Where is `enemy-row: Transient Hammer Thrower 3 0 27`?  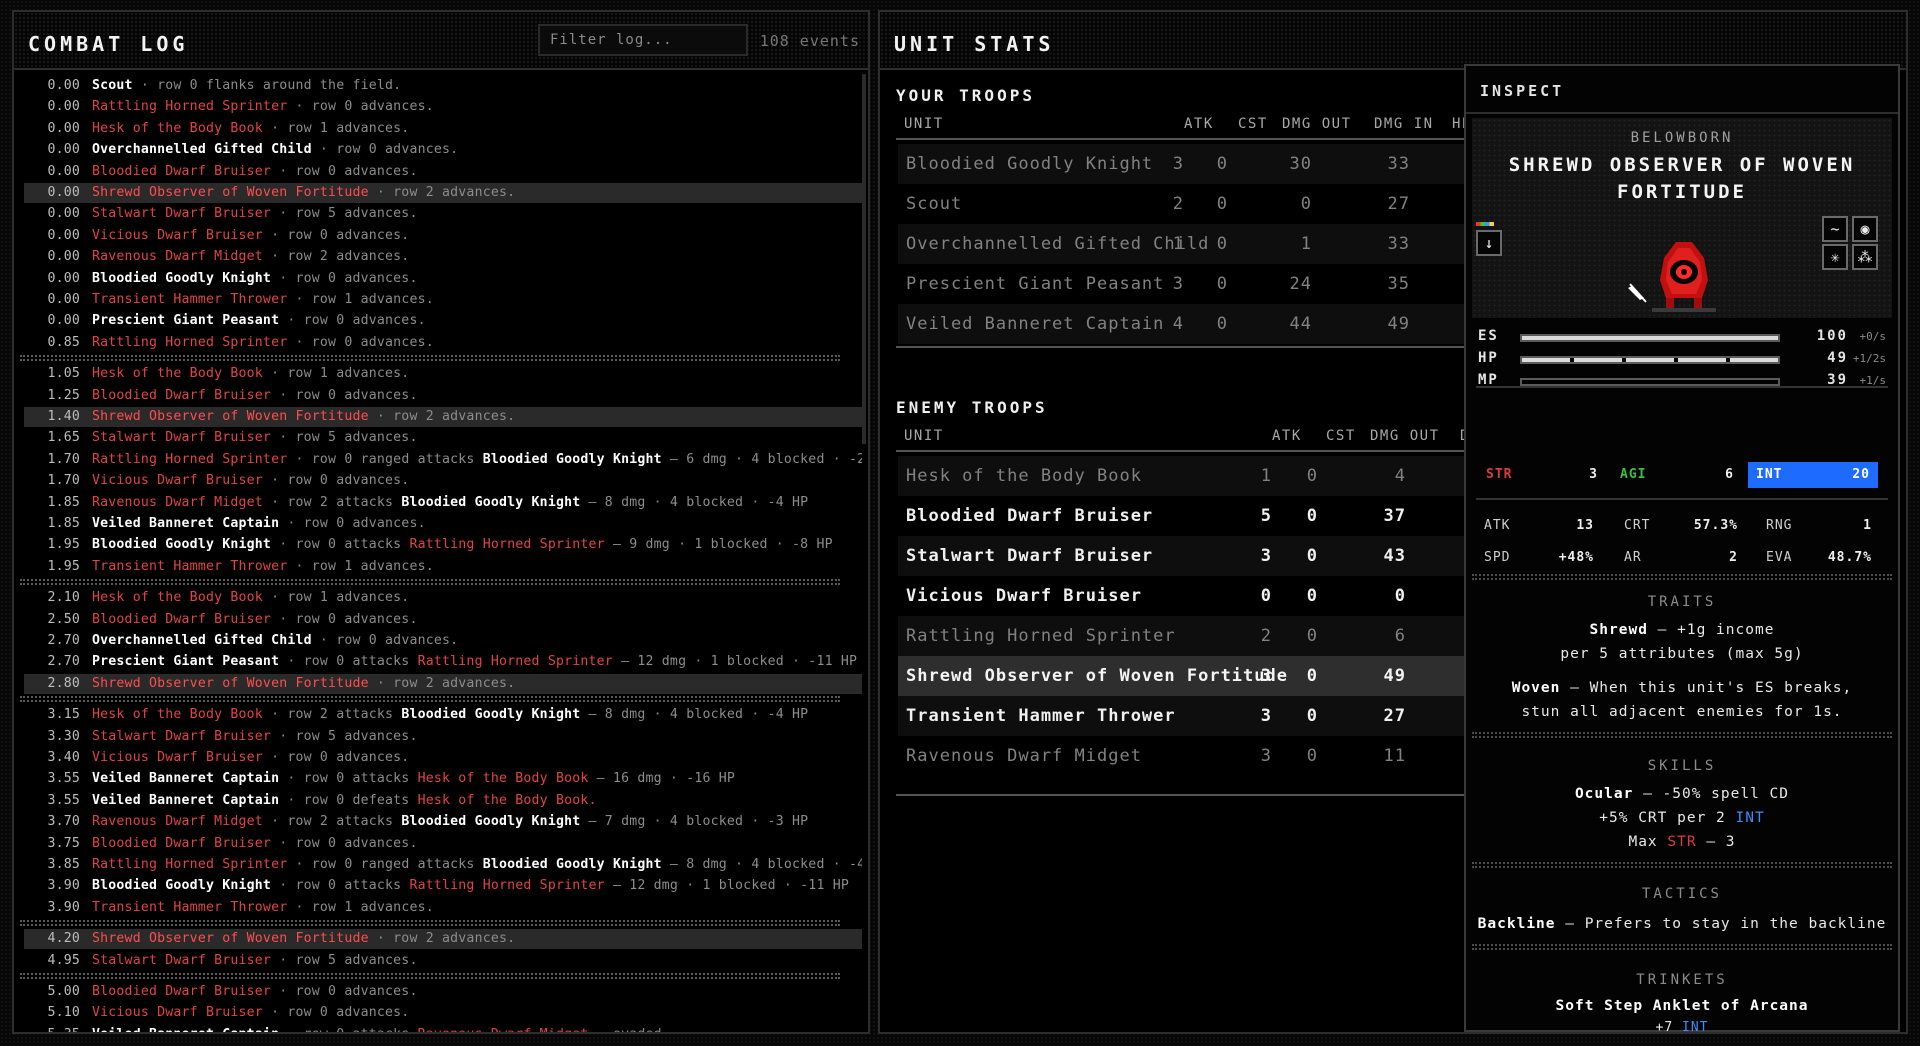 enemy-row: Transient Hammer Thrower 3 0 27 is located at coordinates (1182, 716).